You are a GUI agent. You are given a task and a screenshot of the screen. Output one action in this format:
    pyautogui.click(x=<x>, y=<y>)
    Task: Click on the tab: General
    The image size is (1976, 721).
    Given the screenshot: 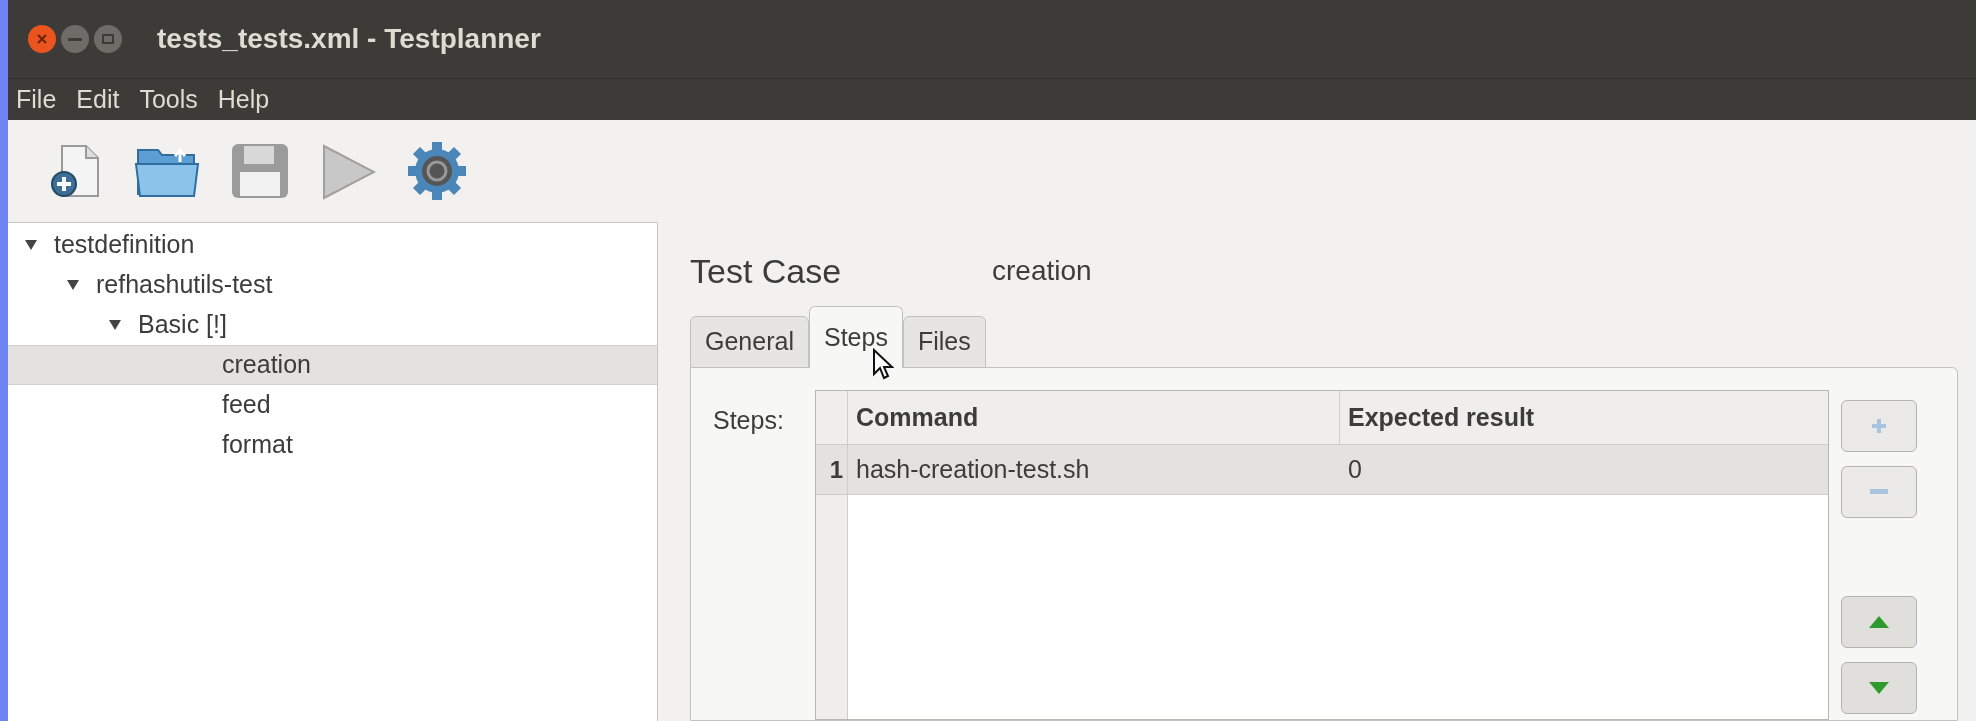 What is the action you would take?
    pyautogui.click(x=749, y=342)
    